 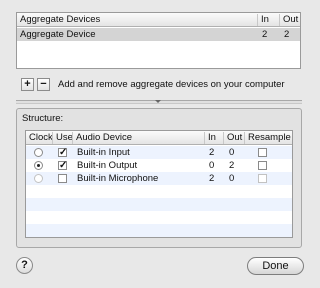 What do you see at coordinates (159, 165) in the screenshot?
I see `structure-row: ✓ Built-in Output 0 2` at bounding box center [159, 165].